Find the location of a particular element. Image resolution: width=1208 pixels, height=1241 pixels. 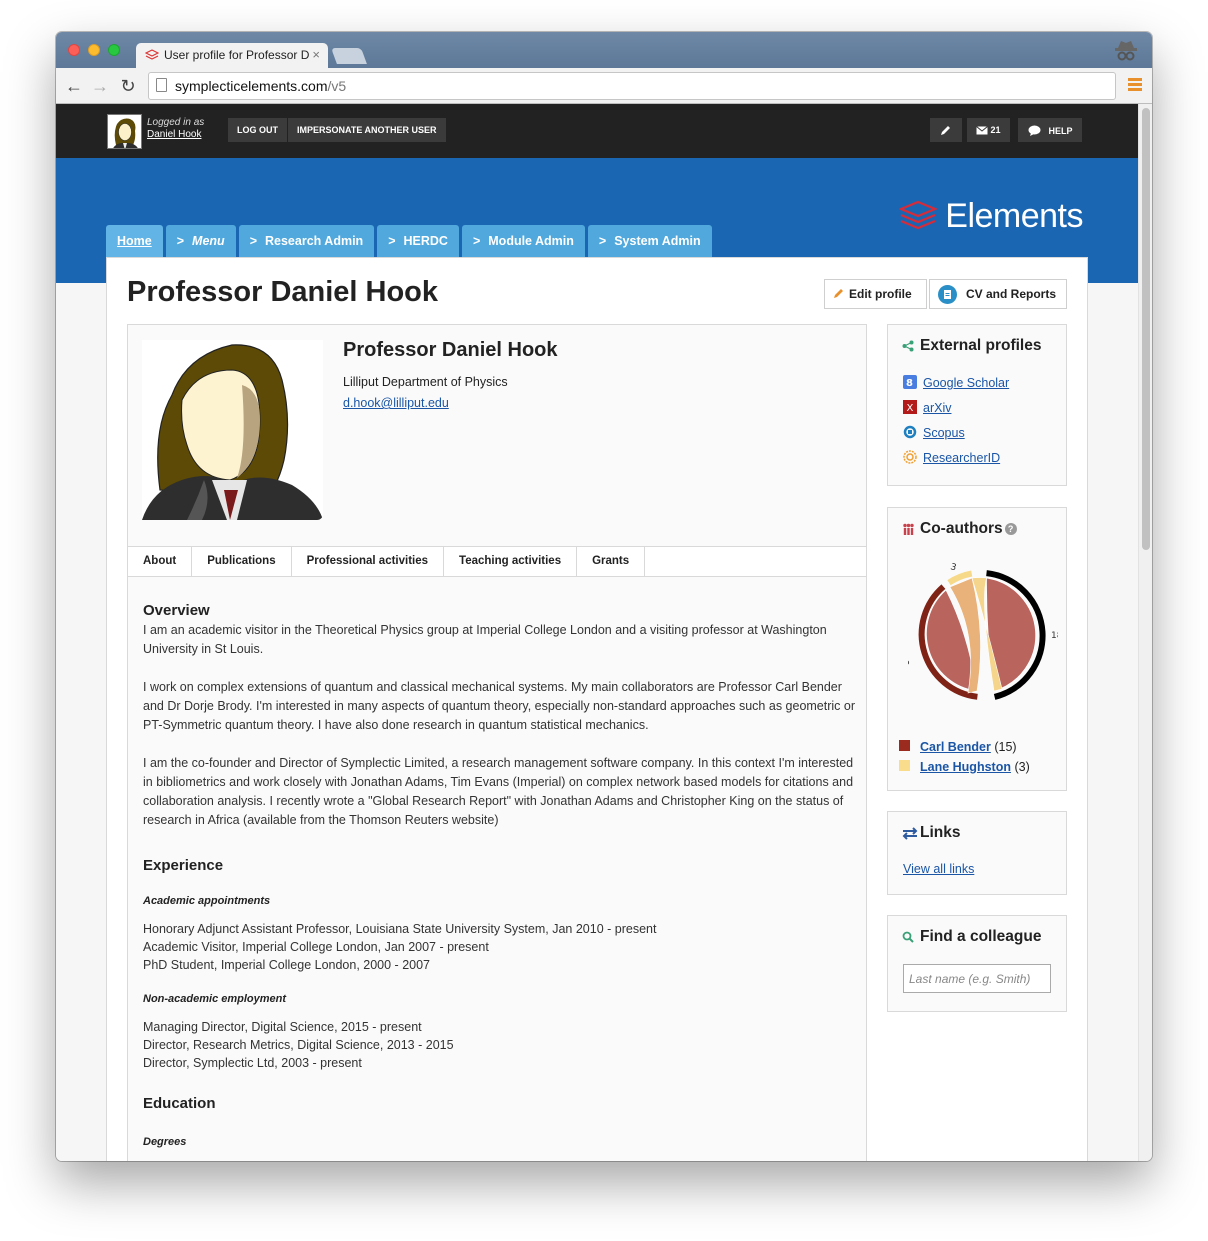

coauthor-count: (3) is located at coordinates (1022, 767).